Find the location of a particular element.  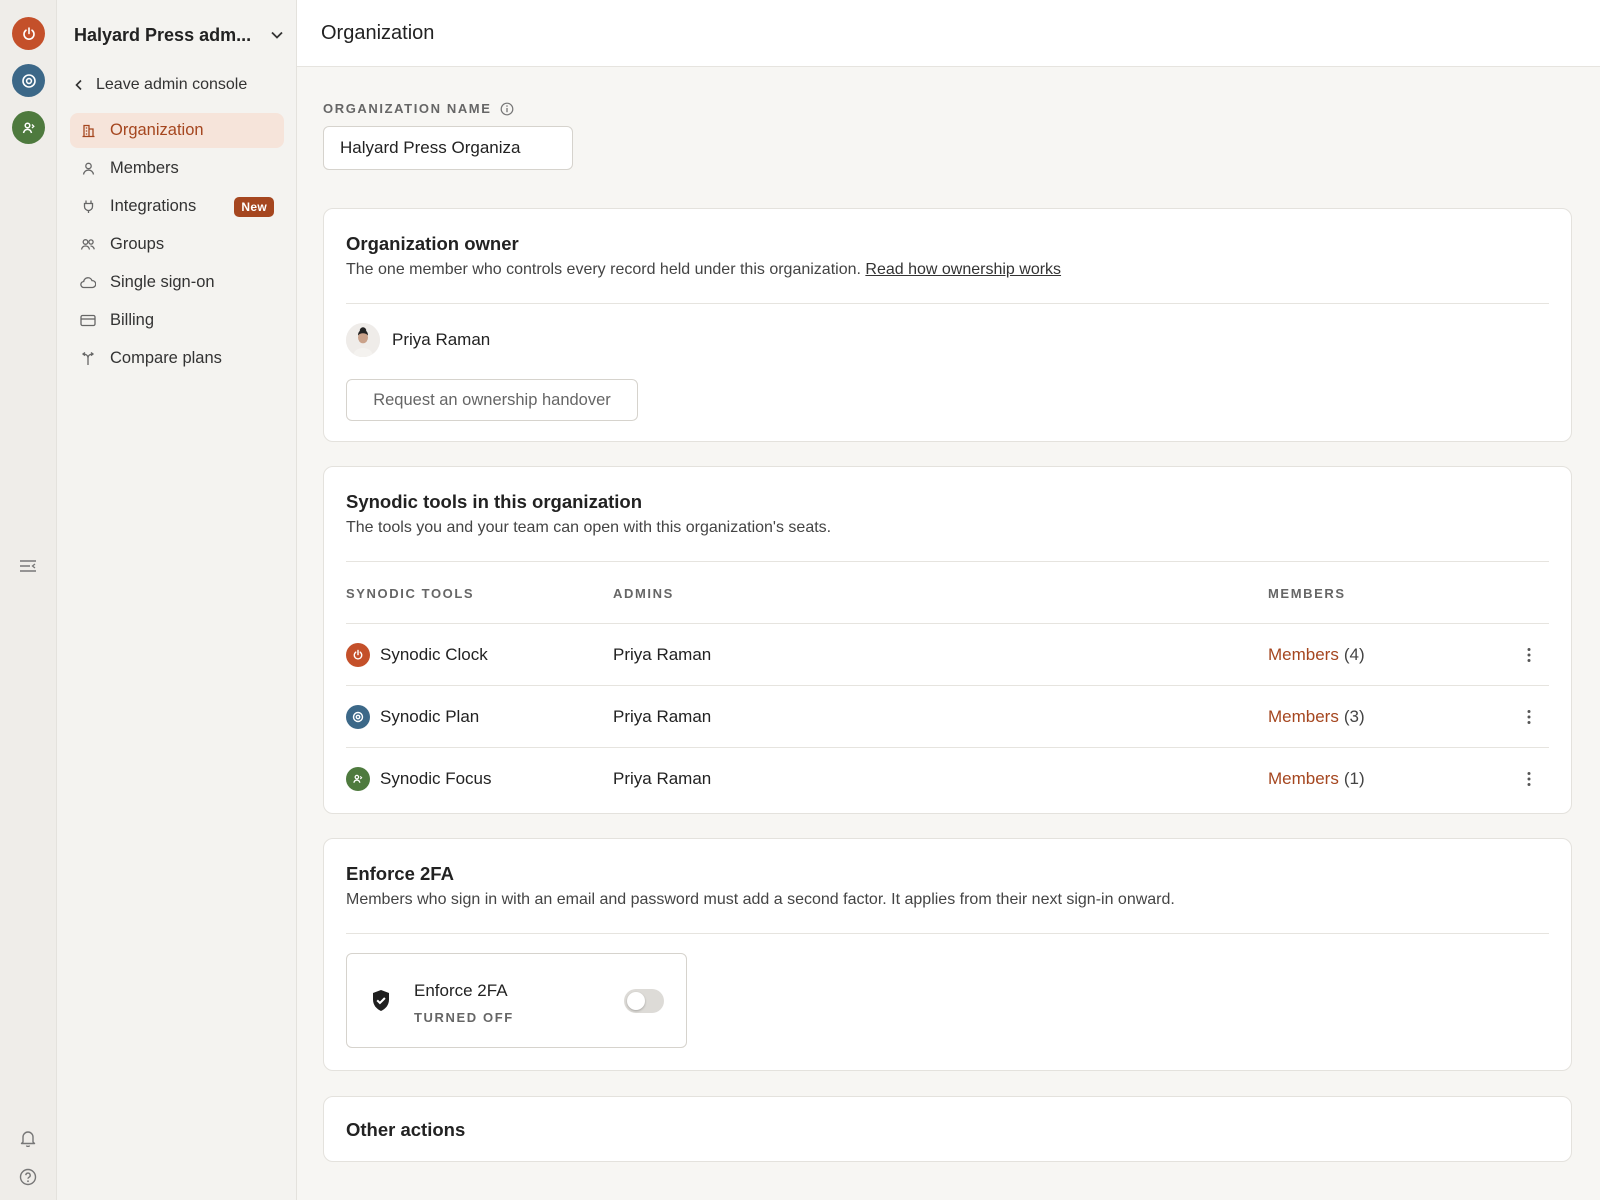

synodic-focus-app-button is located at coordinates (28, 127).